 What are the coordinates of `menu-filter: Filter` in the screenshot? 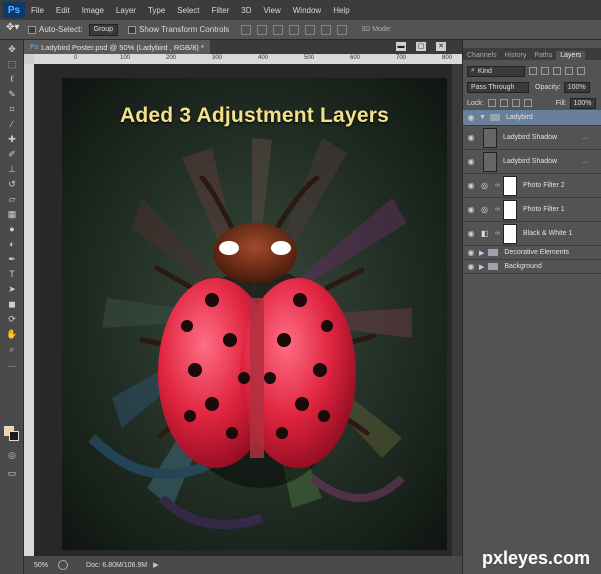 It's located at (221, 10).